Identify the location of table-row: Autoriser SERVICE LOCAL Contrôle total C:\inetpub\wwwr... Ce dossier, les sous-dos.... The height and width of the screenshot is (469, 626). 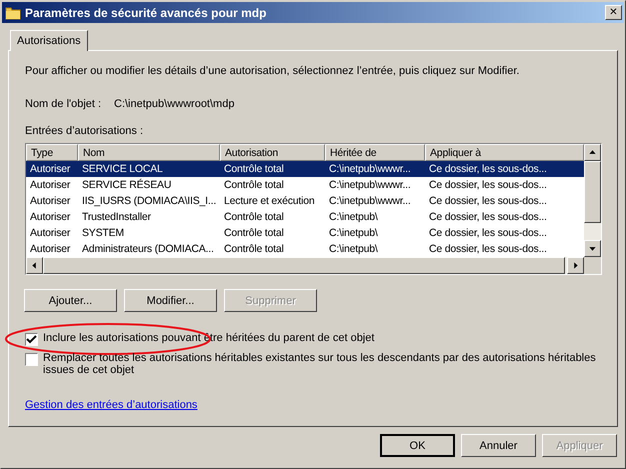
(305, 169).